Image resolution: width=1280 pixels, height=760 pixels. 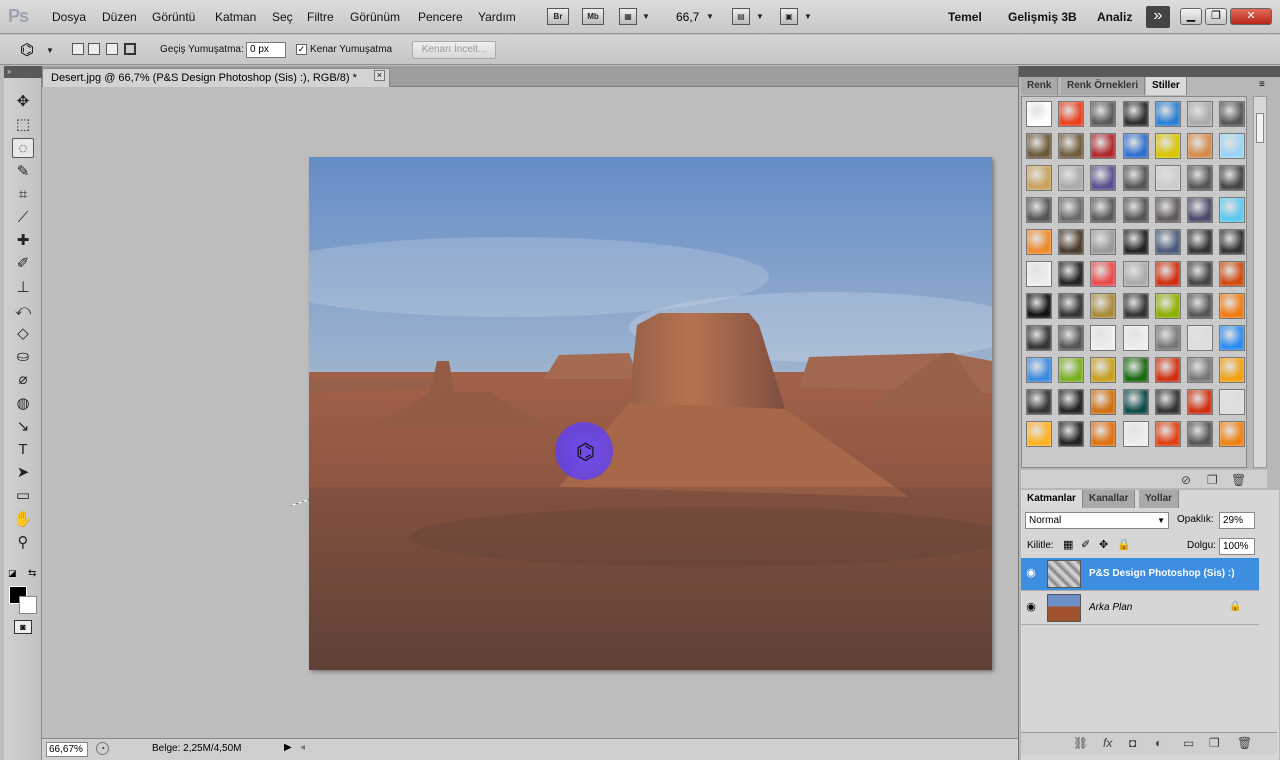 What do you see at coordinates (67, 749) in the screenshot?
I see `zoom-field: 66,67%` at bounding box center [67, 749].